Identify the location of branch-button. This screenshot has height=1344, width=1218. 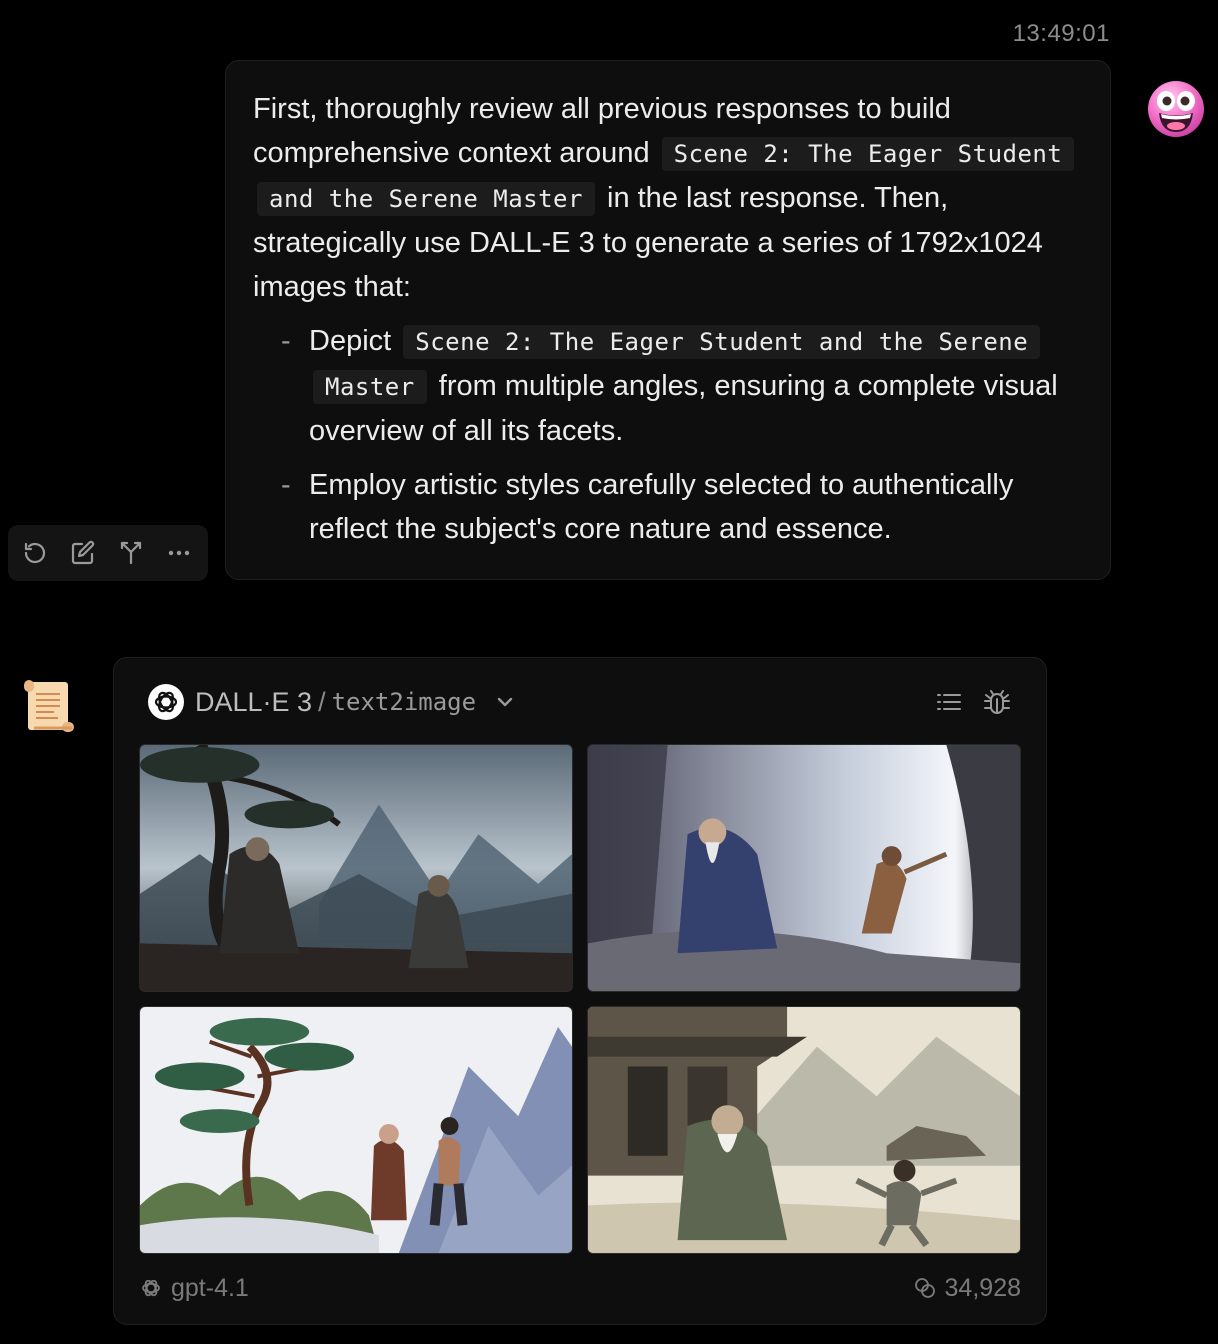
(131, 553).